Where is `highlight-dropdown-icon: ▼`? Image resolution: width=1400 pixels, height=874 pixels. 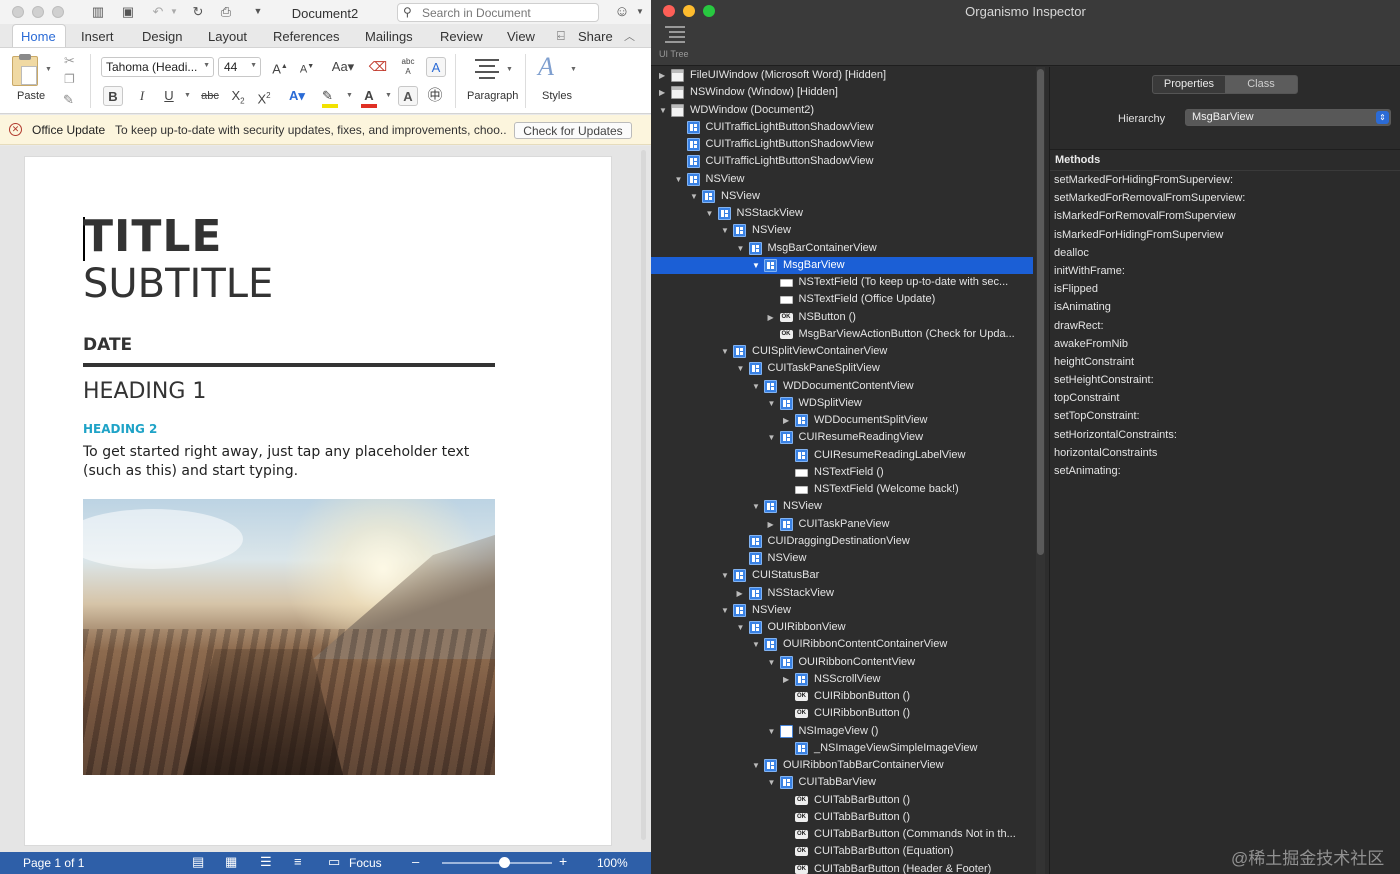 highlight-dropdown-icon: ▼ is located at coordinates (349, 95).